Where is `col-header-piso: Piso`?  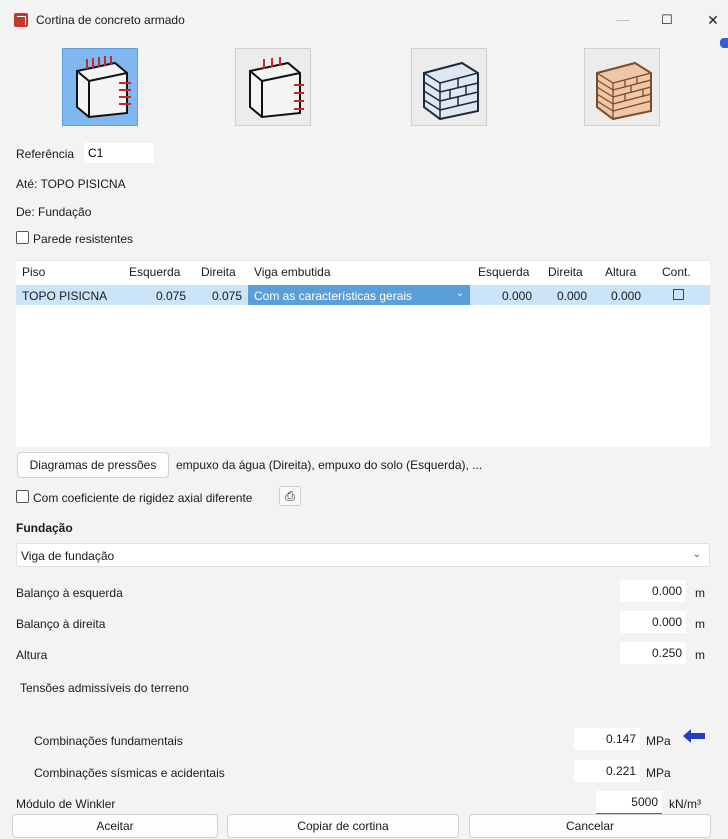
col-header-piso: Piso is located at coordinates (33, 272).